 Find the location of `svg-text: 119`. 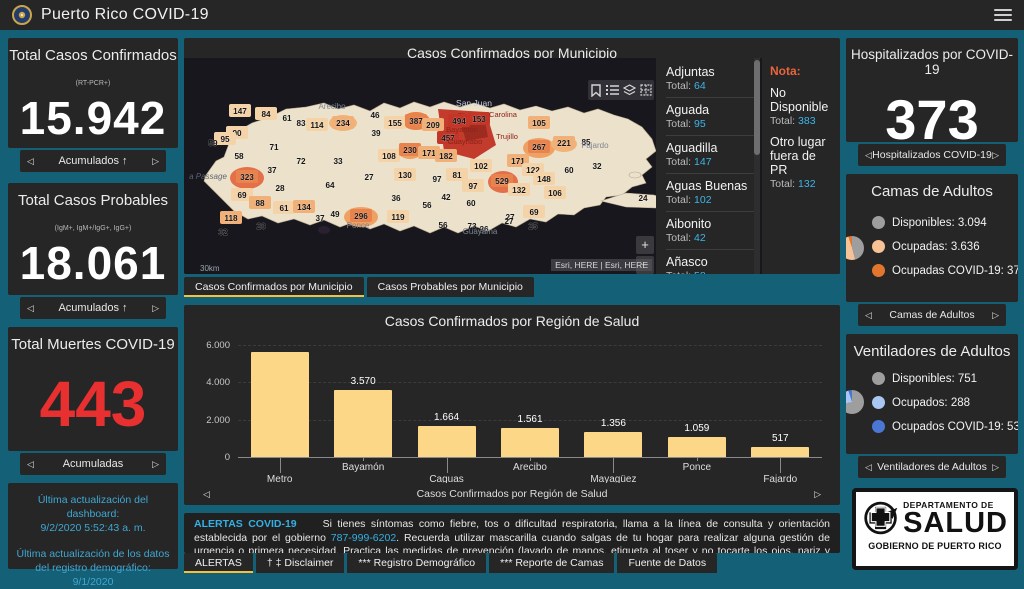

svg-text: 119 is located at coordinates (398, 217).